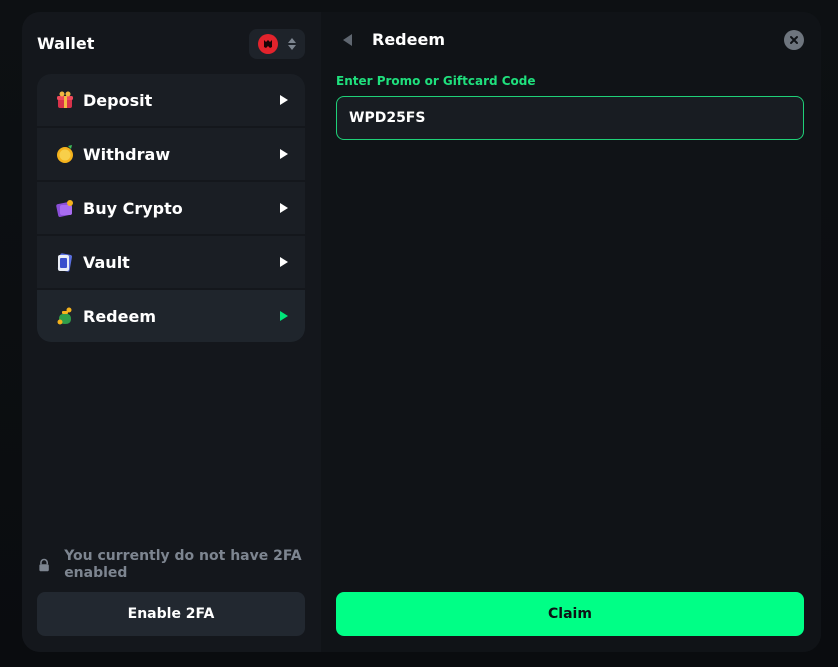  Describe the element at coordinates (65, 316) in the screenshot. I see `money-bag-icon` at that location.